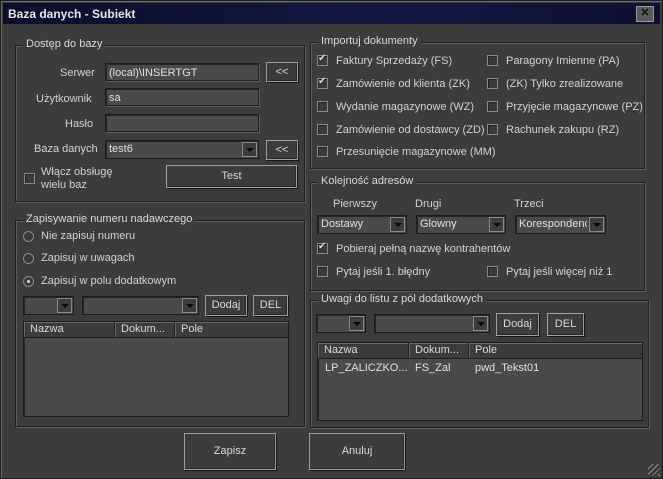  What do you see at coordinates (342, 224) in the screenshot?
I see `first-address-value: Dostawy` at bounding box center [342, 224].